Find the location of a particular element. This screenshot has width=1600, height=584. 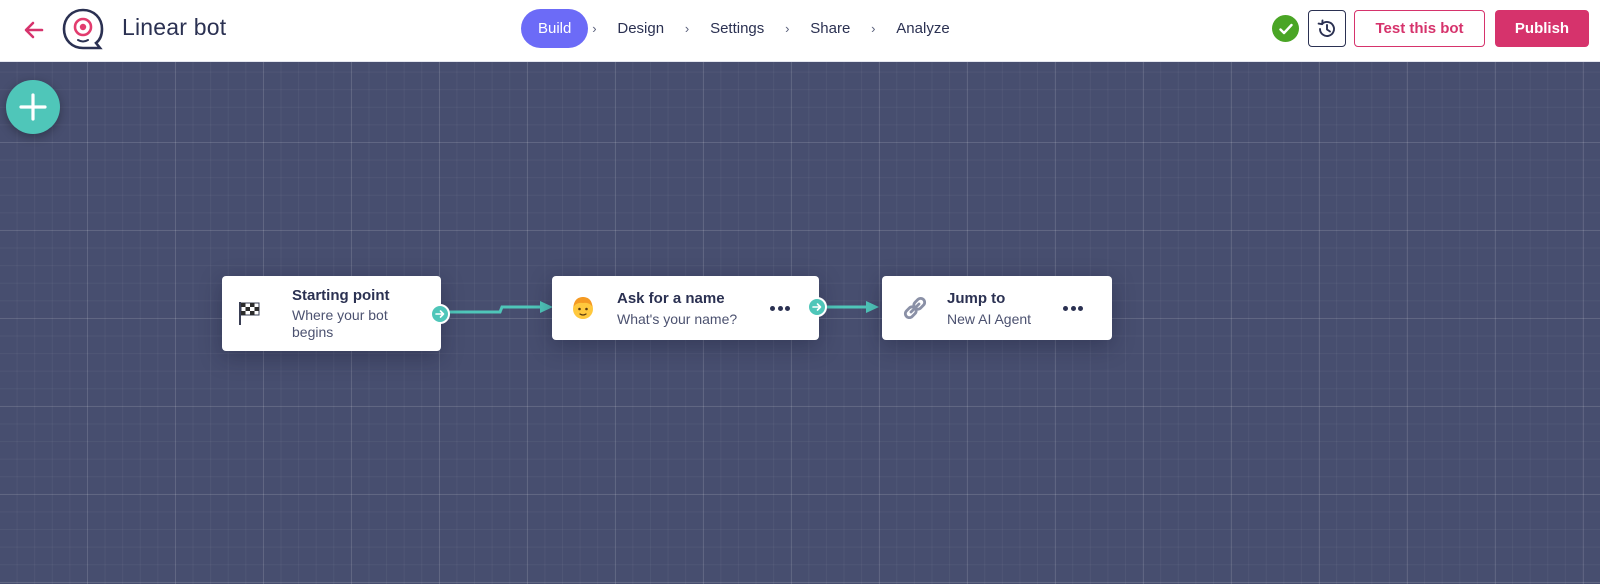

back-button is located at coordinates (34, 30).